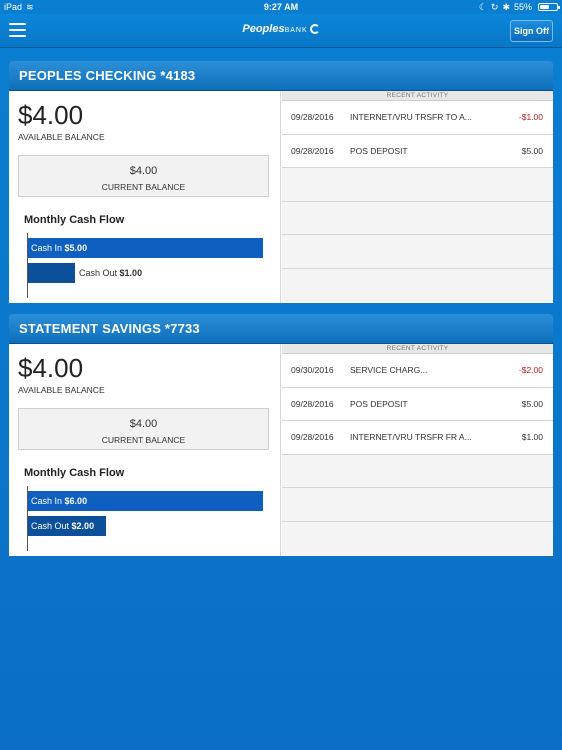 Image resolution: width=562 pixels, height=750 pixels. What do you see at coordinates (312, 370) in the screenshot?
I see `activity-date: 09/30/2016` at bounding box center [312, 370].